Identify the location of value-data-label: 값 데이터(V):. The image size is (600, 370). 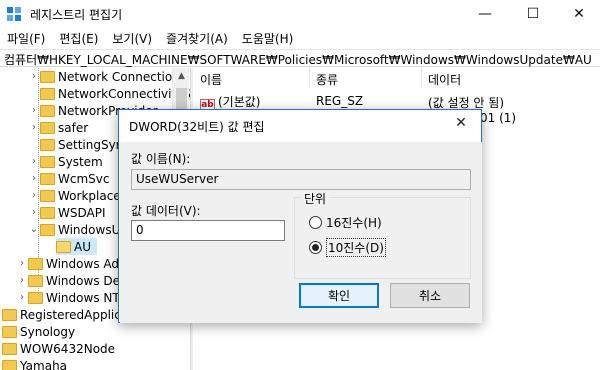
(166, 211).